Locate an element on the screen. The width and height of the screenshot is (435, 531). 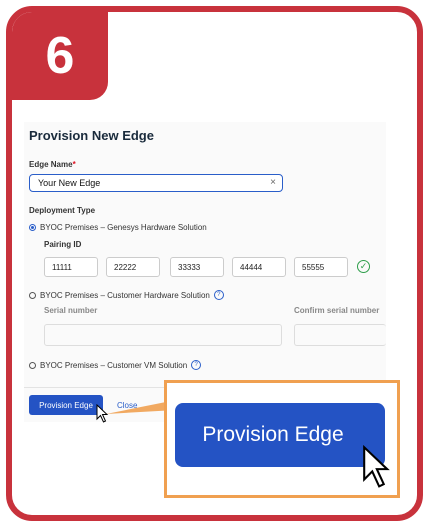
zoom-callout: Provision Edge is located at coordinates (282, 439).